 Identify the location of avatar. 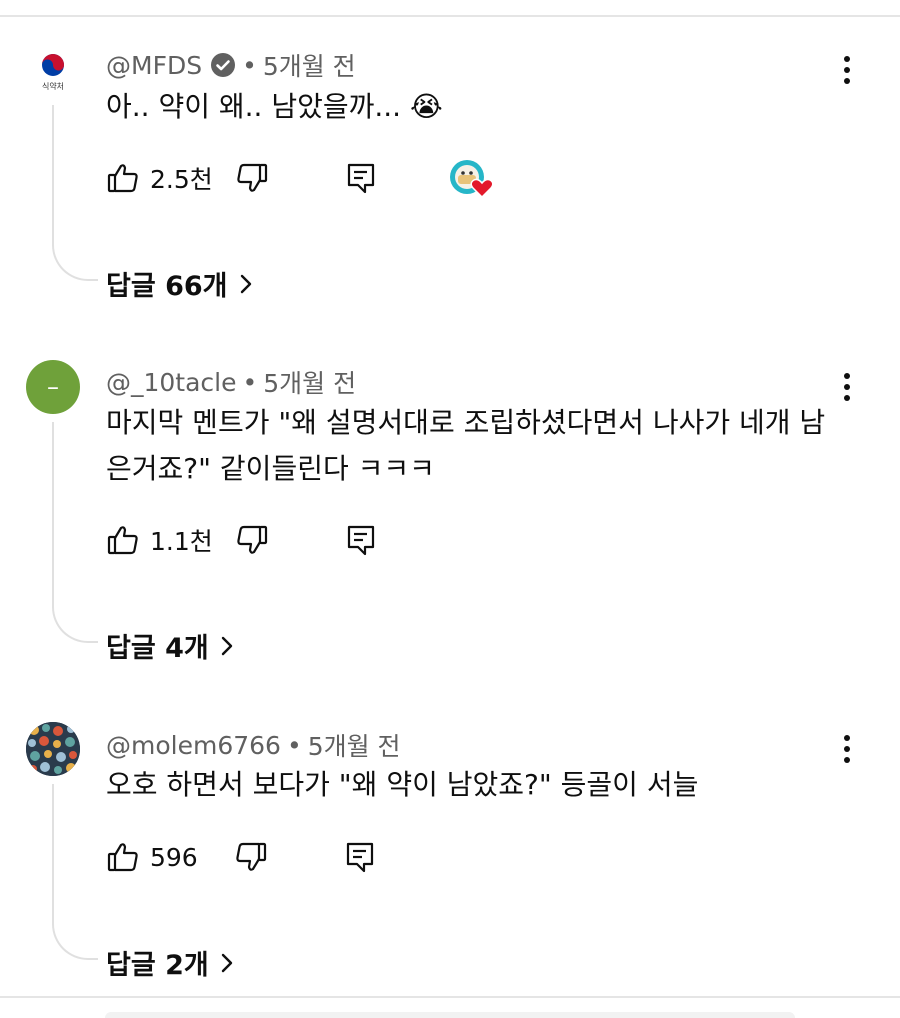
(53, 749).